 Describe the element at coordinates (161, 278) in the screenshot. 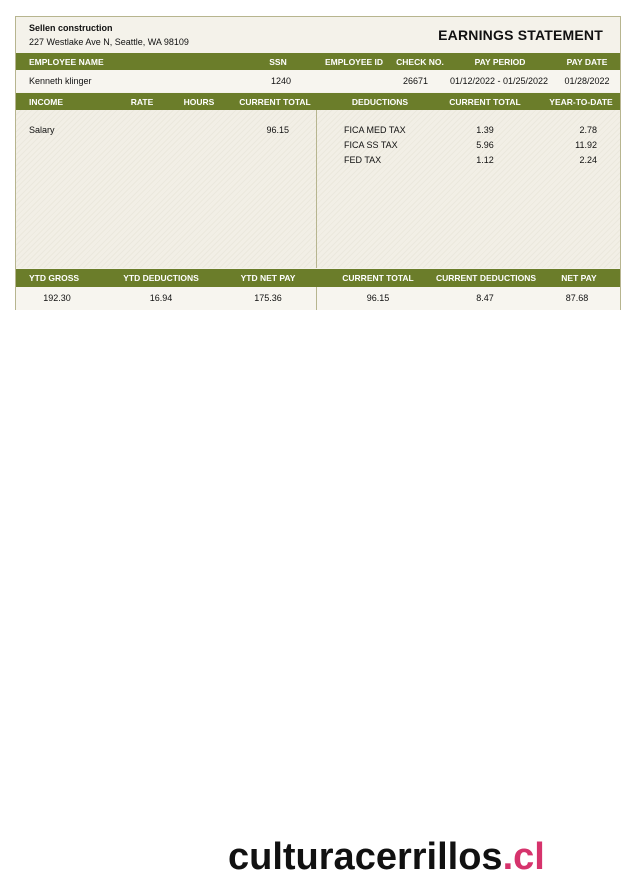

I see `ytd-deductions-header: YTD DEDUCTIONS` at that location.